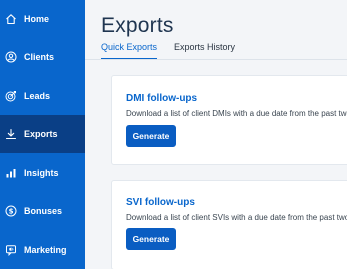  I want to click on sidebar-item-label: Bonuses, so click(43, 211).